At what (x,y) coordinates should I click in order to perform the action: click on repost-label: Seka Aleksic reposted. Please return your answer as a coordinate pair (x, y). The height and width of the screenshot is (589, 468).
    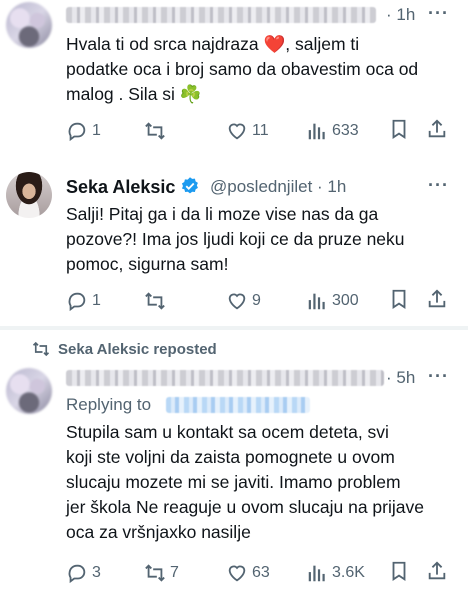
    Looking at the image, I should click on (124, 349).